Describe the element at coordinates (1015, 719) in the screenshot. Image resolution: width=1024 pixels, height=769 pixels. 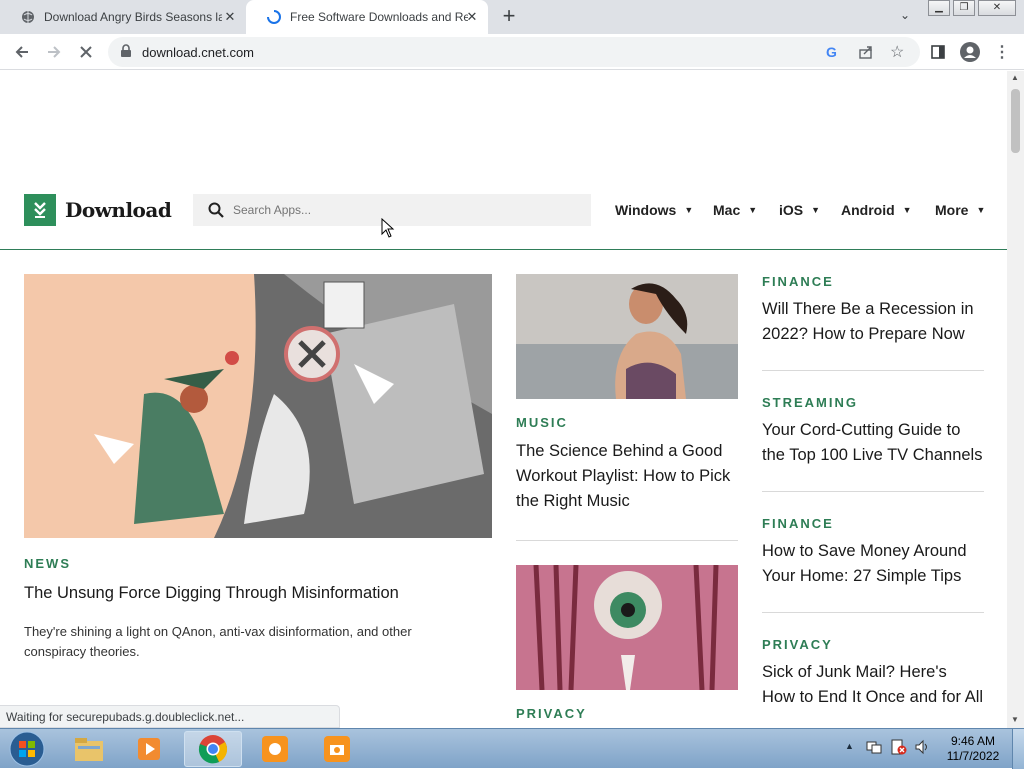
I see `scroll-down-icon: ▼` at that location.